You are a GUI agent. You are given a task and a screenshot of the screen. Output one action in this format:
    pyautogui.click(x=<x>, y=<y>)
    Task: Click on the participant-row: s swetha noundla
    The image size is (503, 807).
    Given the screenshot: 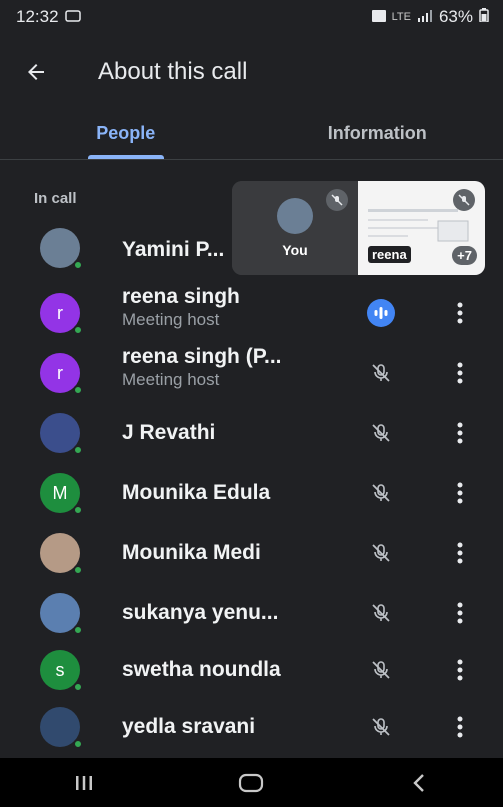 What is the action you would take?
    pyautogui.click(x=251, y=670)
    